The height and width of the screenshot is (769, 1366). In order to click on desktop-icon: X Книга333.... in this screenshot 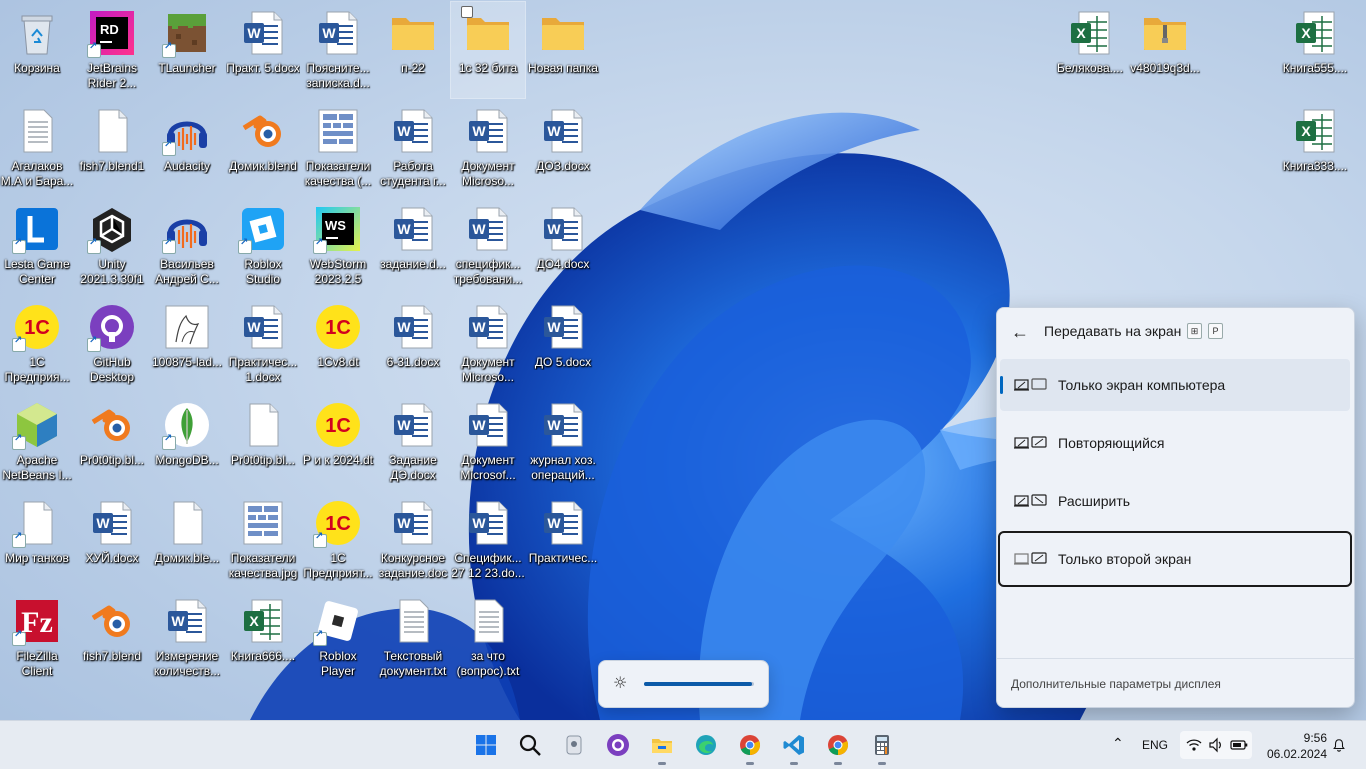, I will do `click(1315, 148)`.